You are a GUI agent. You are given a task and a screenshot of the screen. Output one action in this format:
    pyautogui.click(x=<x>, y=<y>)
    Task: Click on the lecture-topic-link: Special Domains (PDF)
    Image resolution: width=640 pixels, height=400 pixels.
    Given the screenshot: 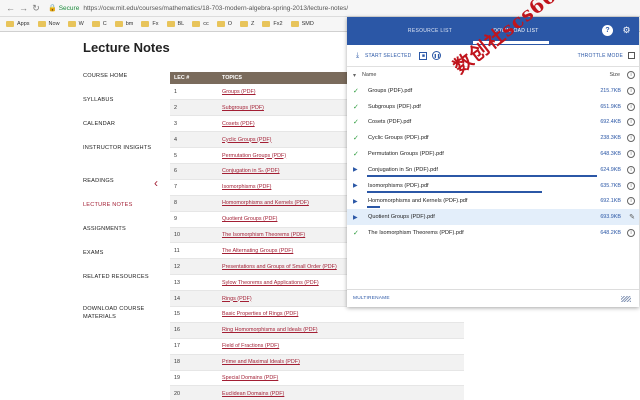 What is the action you would take?
    pyautogui.click(x=250, y=378)
    